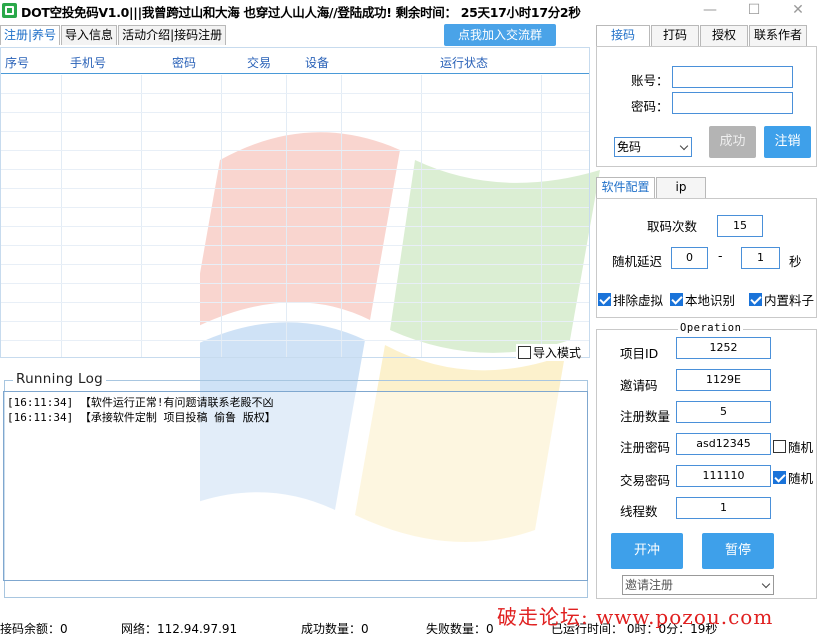  What do you see at coordinates (723, 380) in the screenshot?
I see `invite-code-input: 1129E` at bounding box center [723, 380].